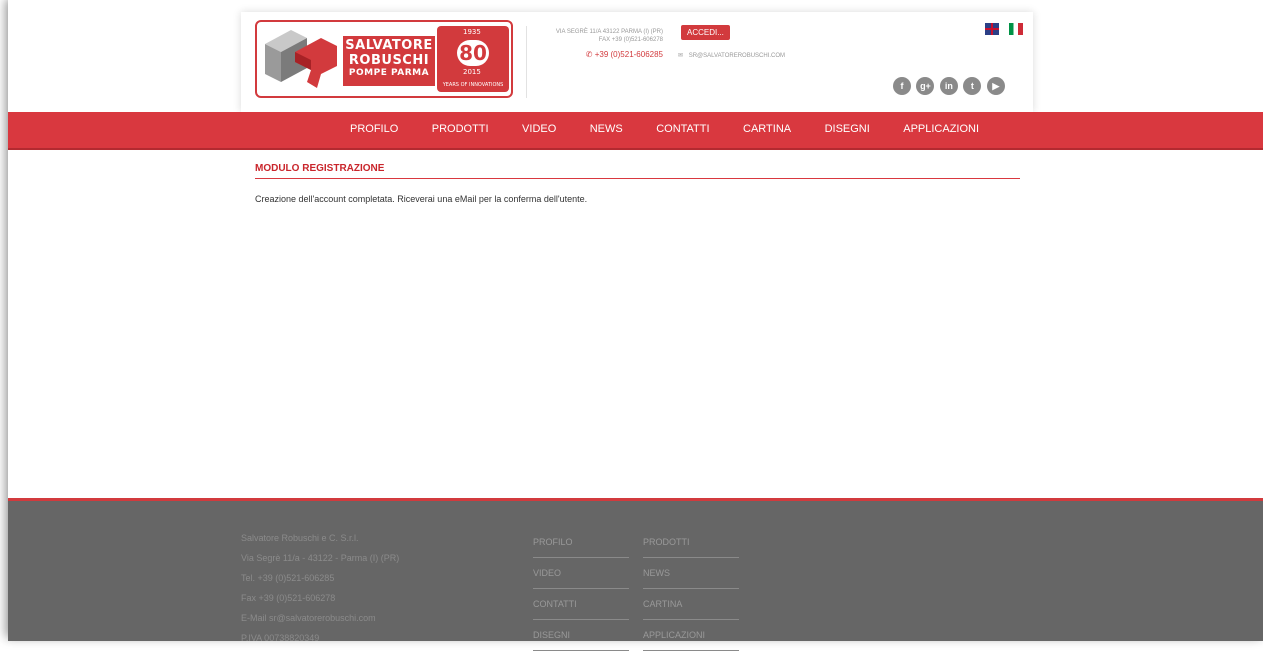 This screenshot has height=653, width=1263. What do you see at coordinates (681, 56) in the screenshot?
I see `envelope-icon: ✉` at bounding box center [681, 56].